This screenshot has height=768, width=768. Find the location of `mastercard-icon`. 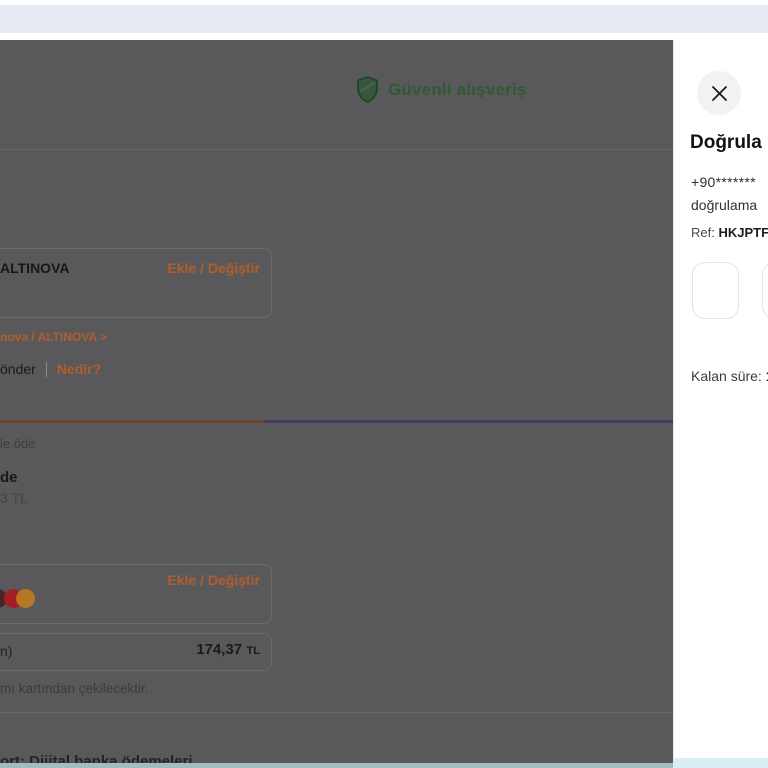

mastercard-icon is located at coordinates (20, 599).